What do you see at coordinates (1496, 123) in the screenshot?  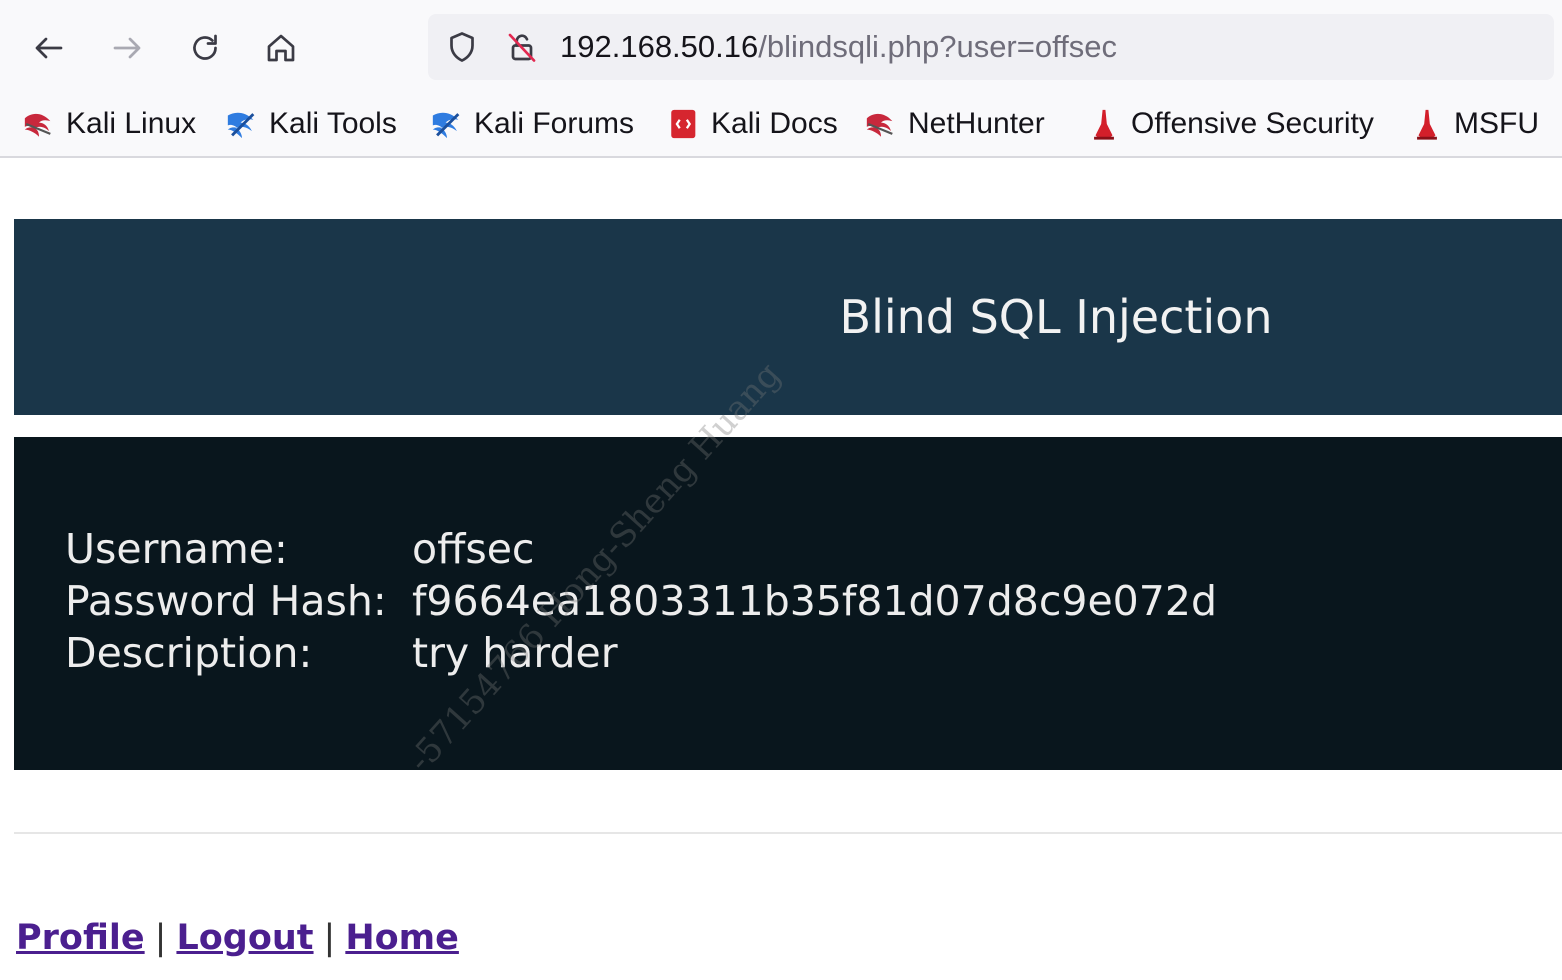 I see `bookmark-label: MSFU` at bounding box center [1496, 123].